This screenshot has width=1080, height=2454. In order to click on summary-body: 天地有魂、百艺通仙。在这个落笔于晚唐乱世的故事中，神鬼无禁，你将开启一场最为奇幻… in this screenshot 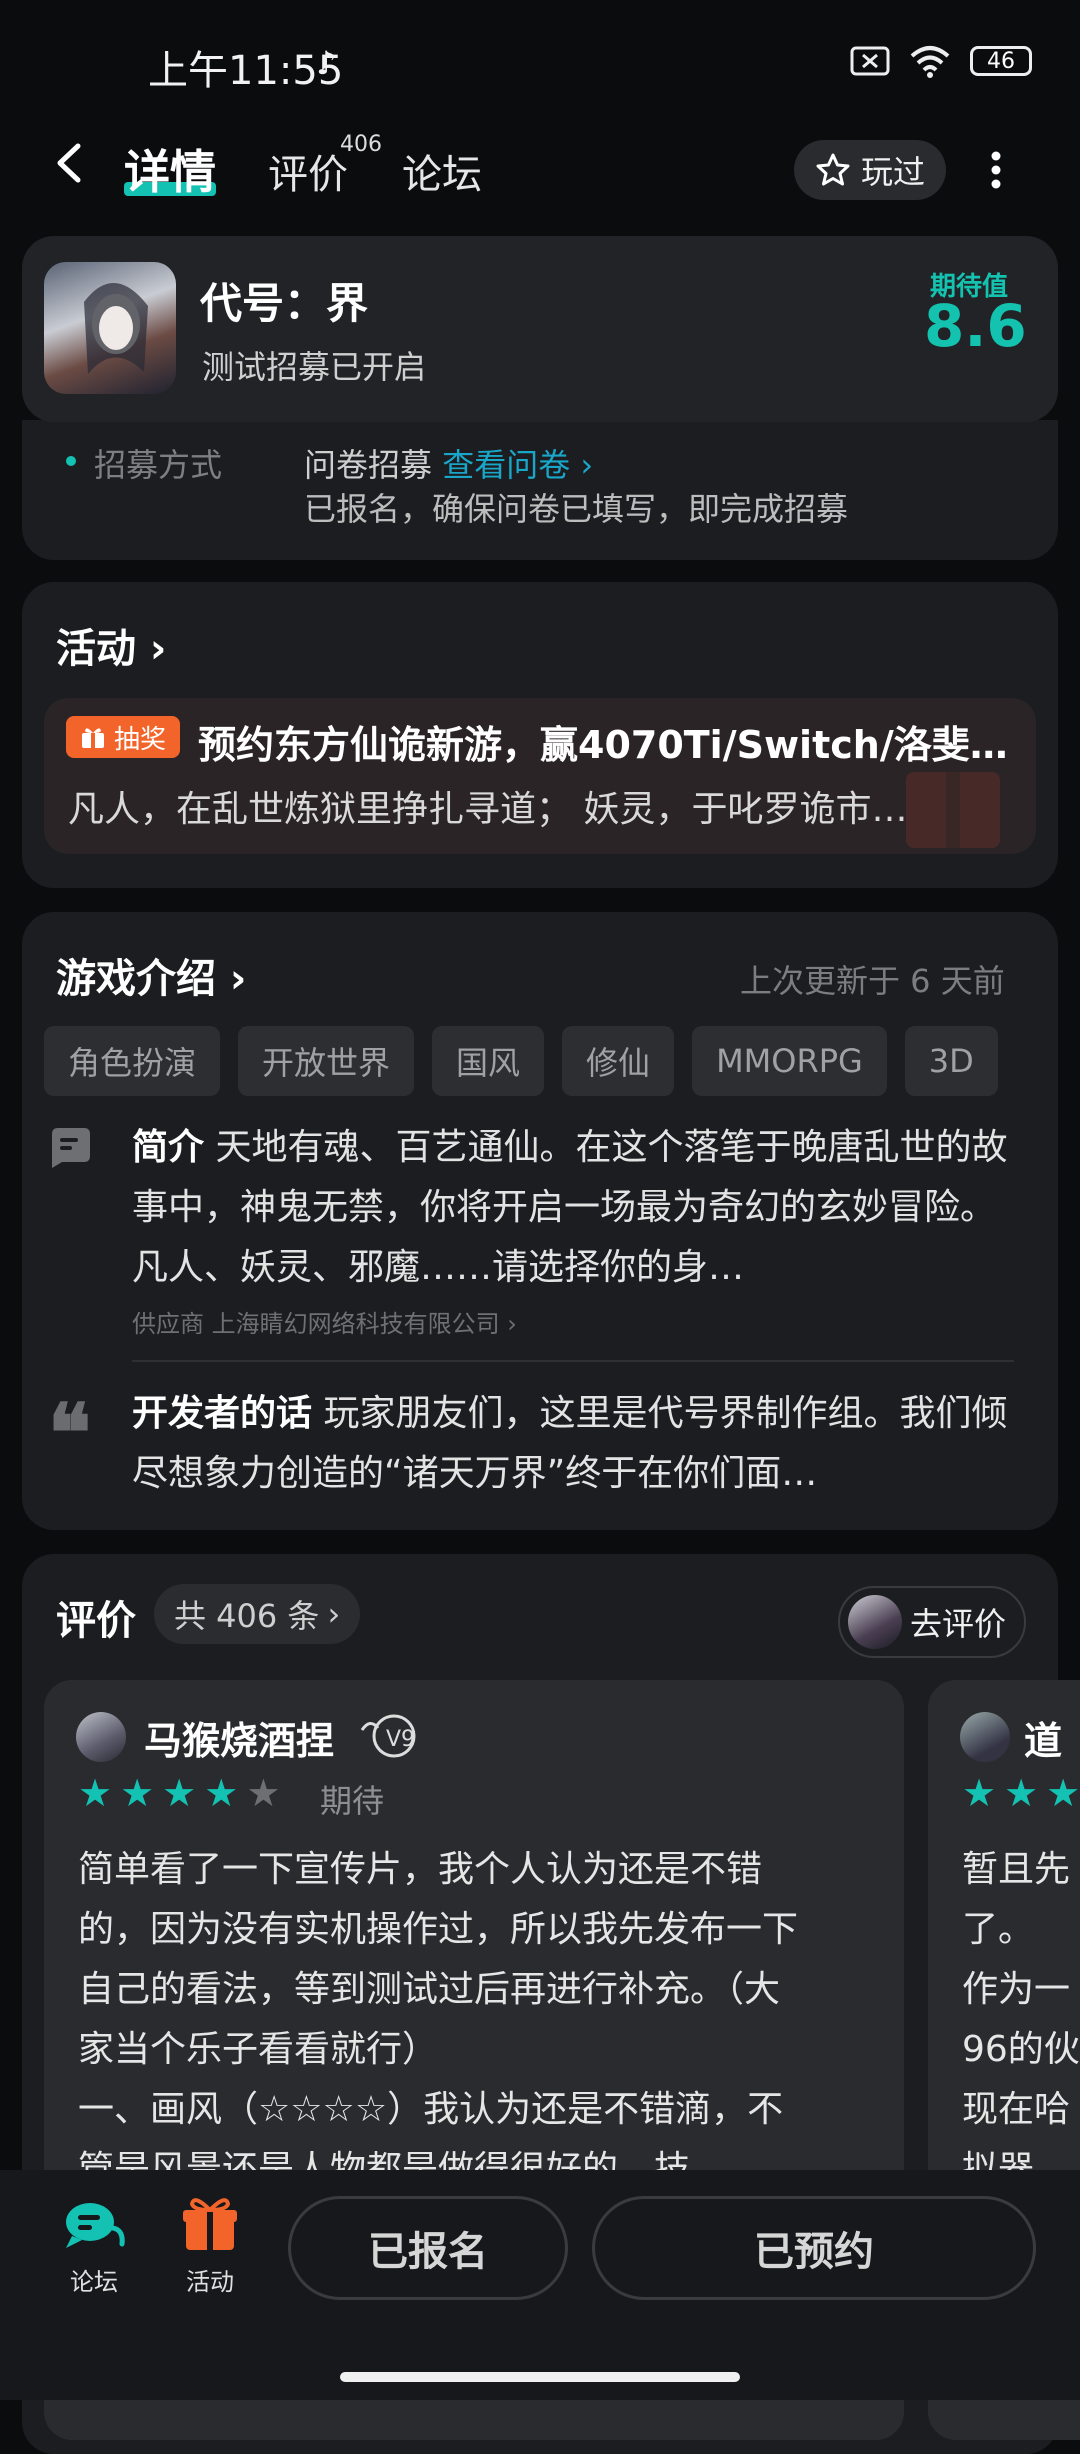, I will do `click(570, 1207)`.